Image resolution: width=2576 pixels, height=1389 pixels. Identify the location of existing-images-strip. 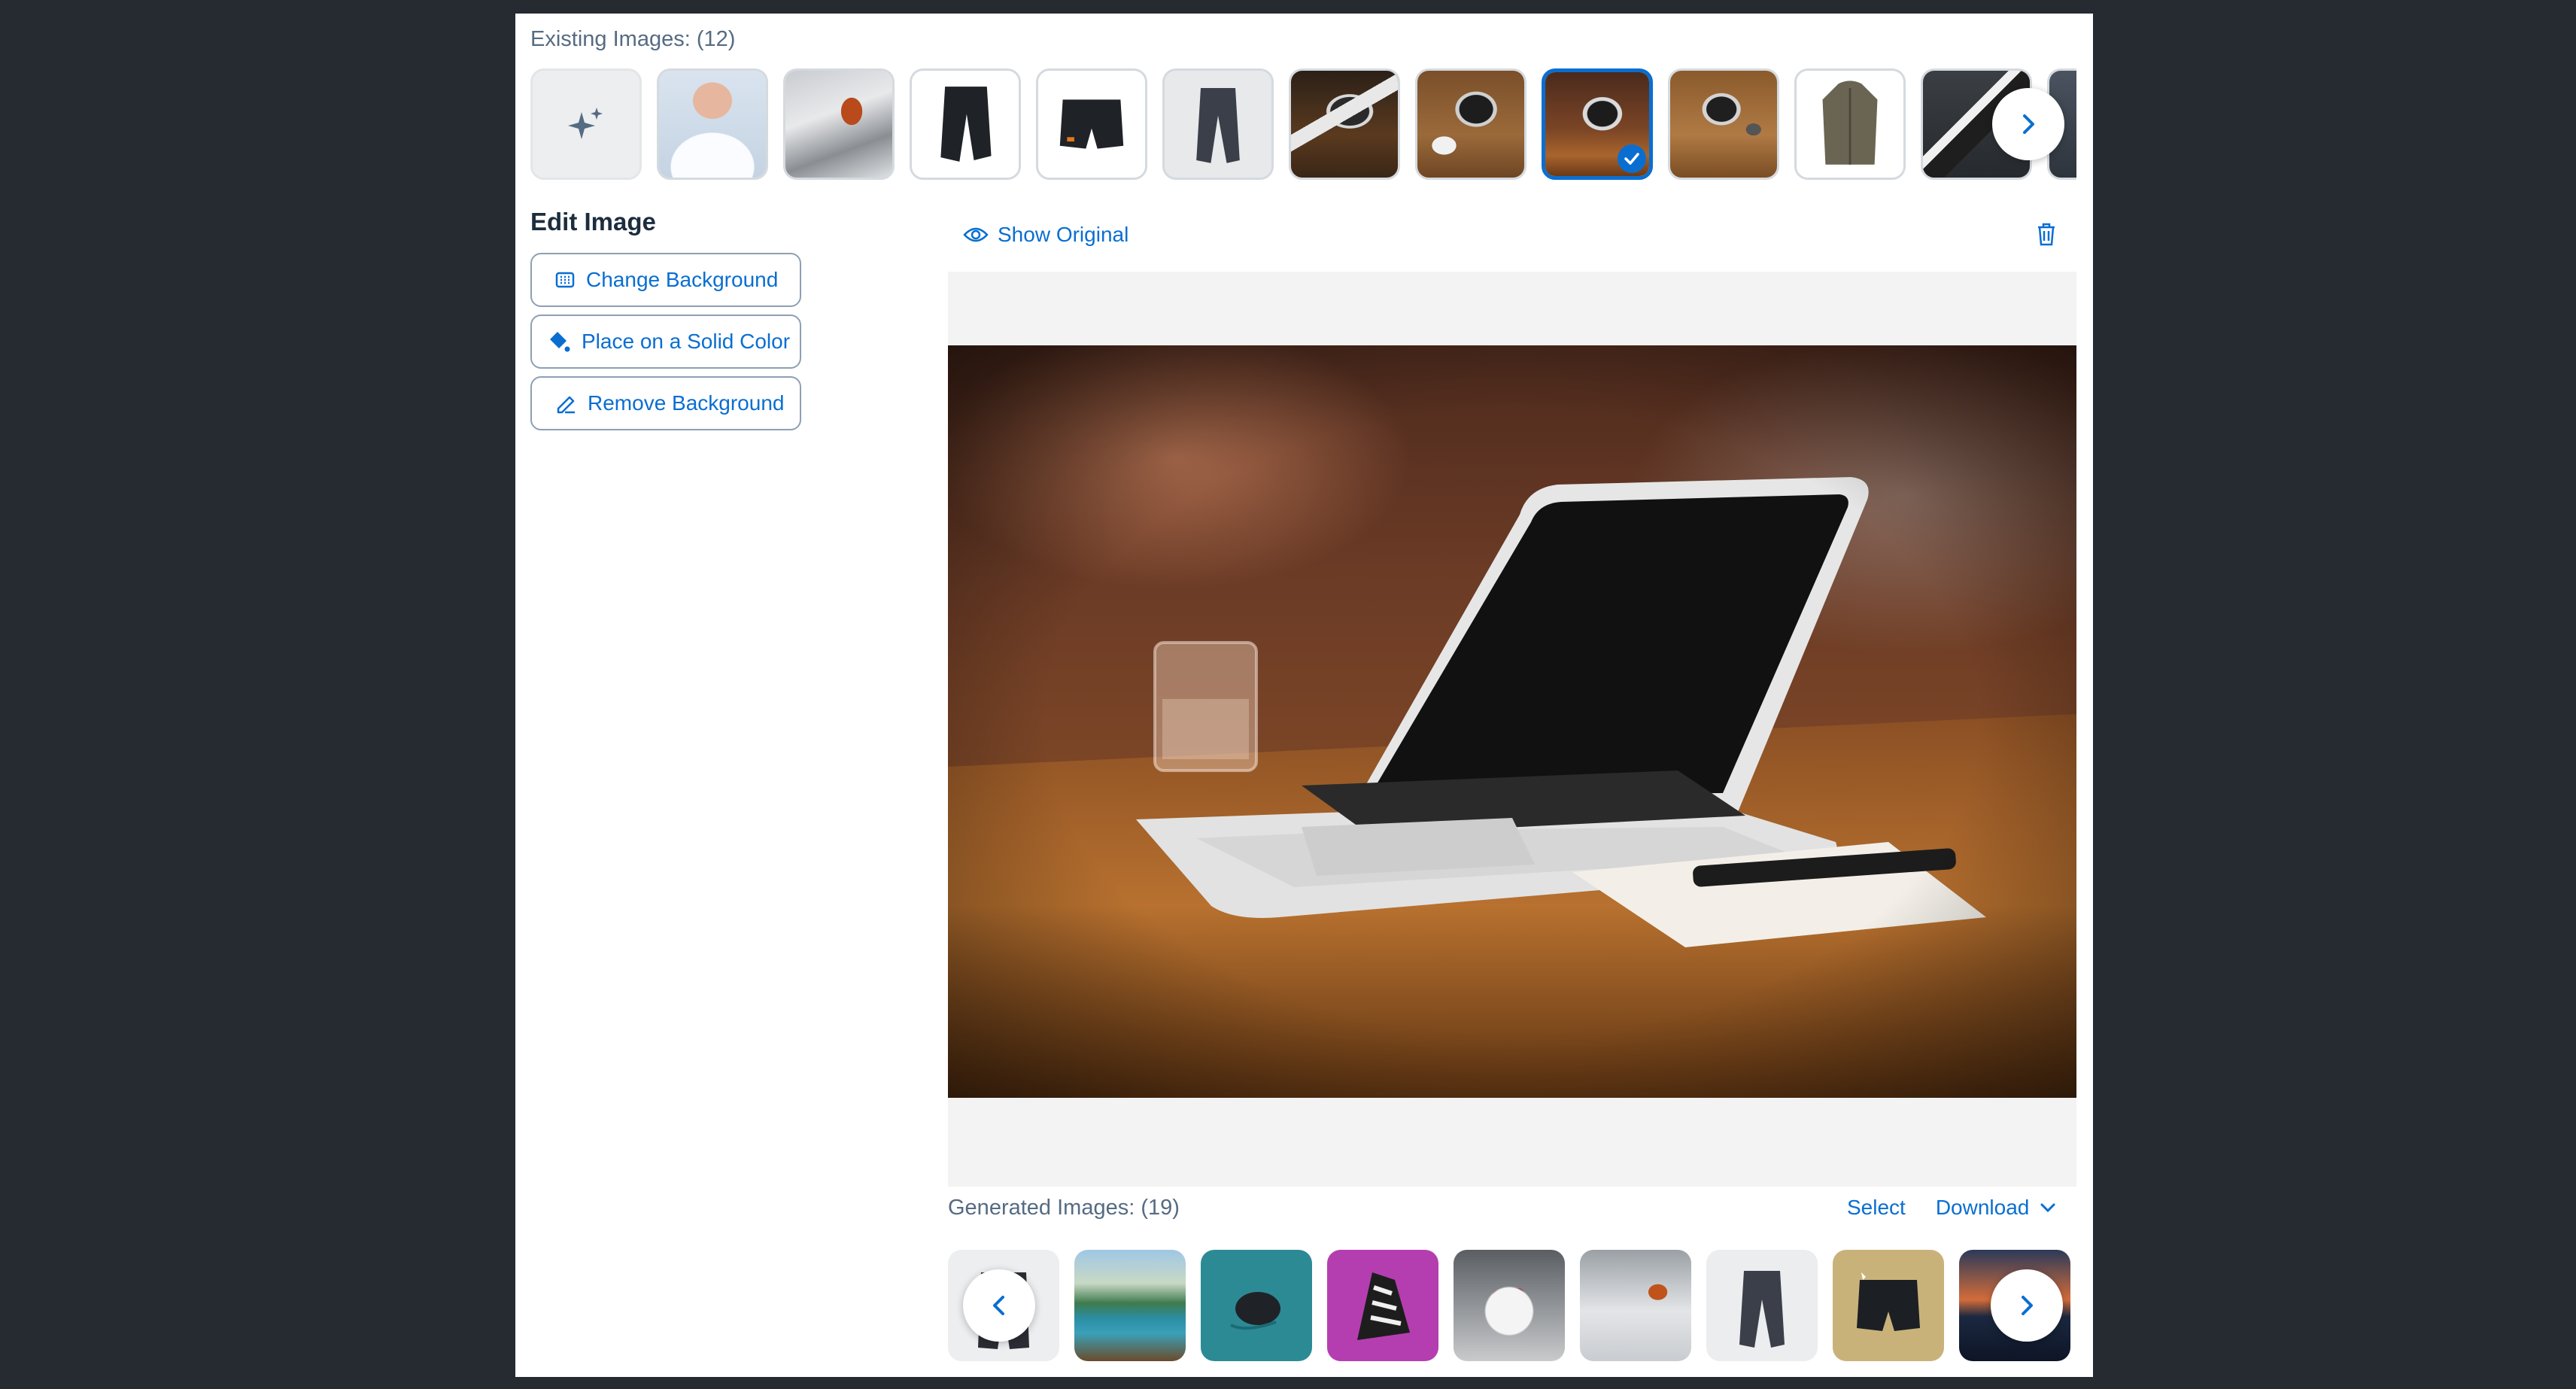
(1303, 124).